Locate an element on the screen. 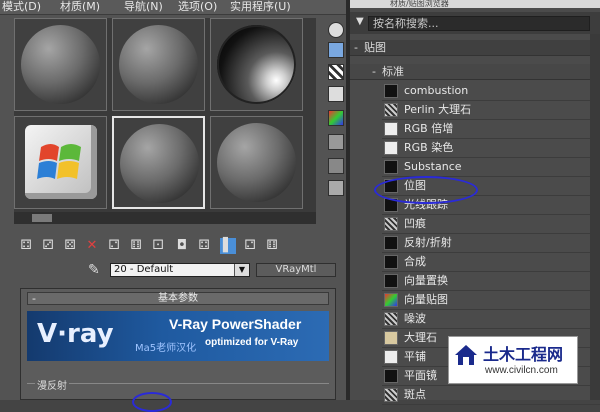  list-item-label: 平铺 is located at coordinates (415, 356).